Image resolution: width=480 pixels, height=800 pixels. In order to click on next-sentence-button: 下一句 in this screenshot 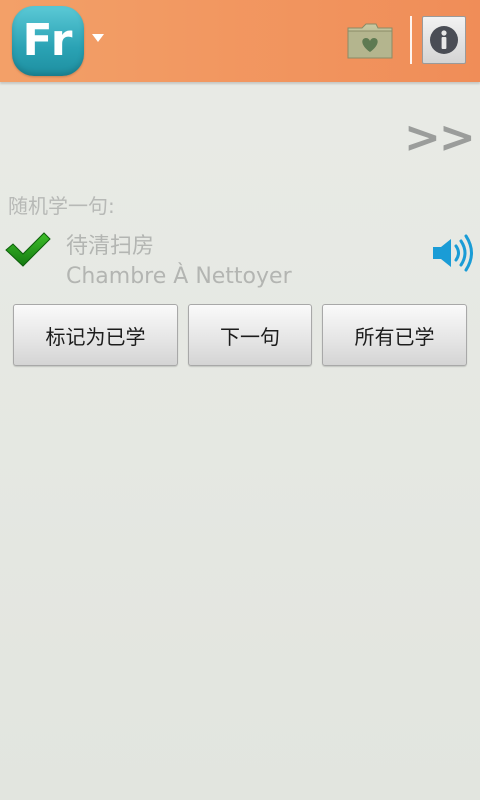, I will do `click(250, 335)`.